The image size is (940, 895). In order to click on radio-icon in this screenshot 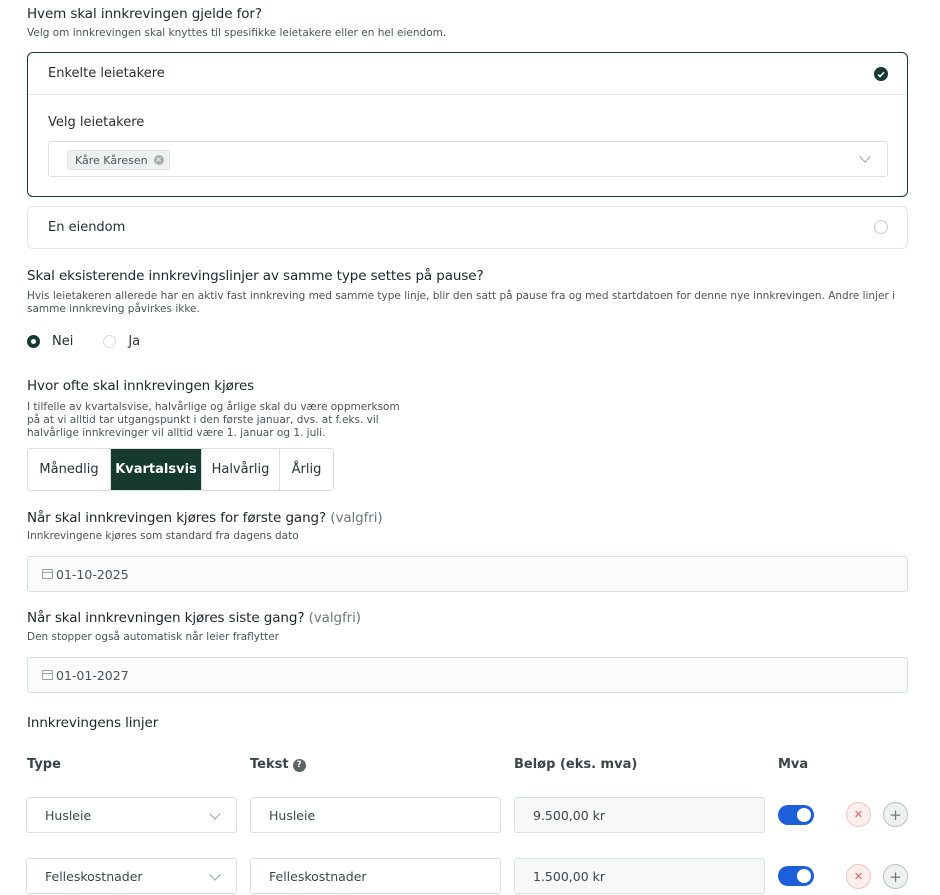, I will do `click(881, 227)`.